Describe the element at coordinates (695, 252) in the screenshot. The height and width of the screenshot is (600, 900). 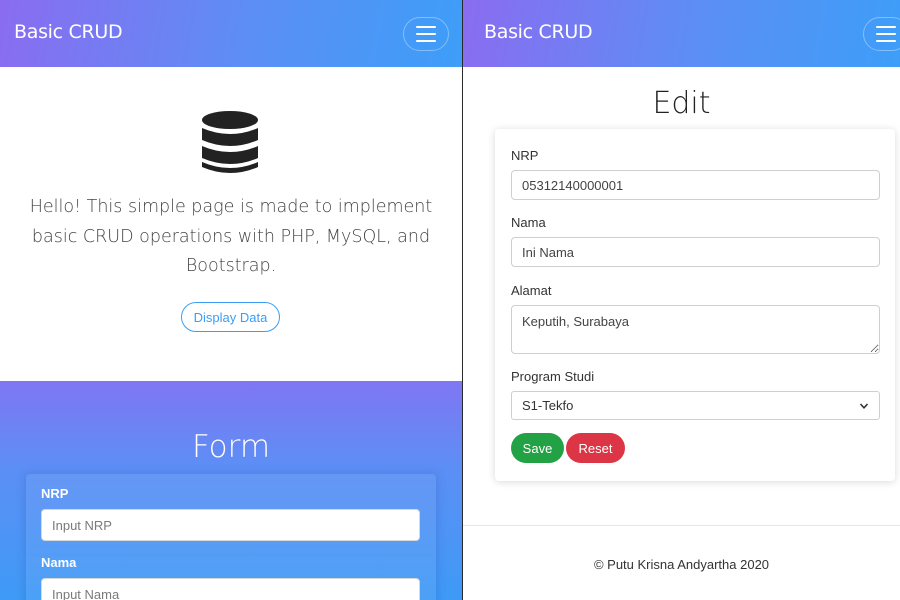
I see `nama-field` at that location.